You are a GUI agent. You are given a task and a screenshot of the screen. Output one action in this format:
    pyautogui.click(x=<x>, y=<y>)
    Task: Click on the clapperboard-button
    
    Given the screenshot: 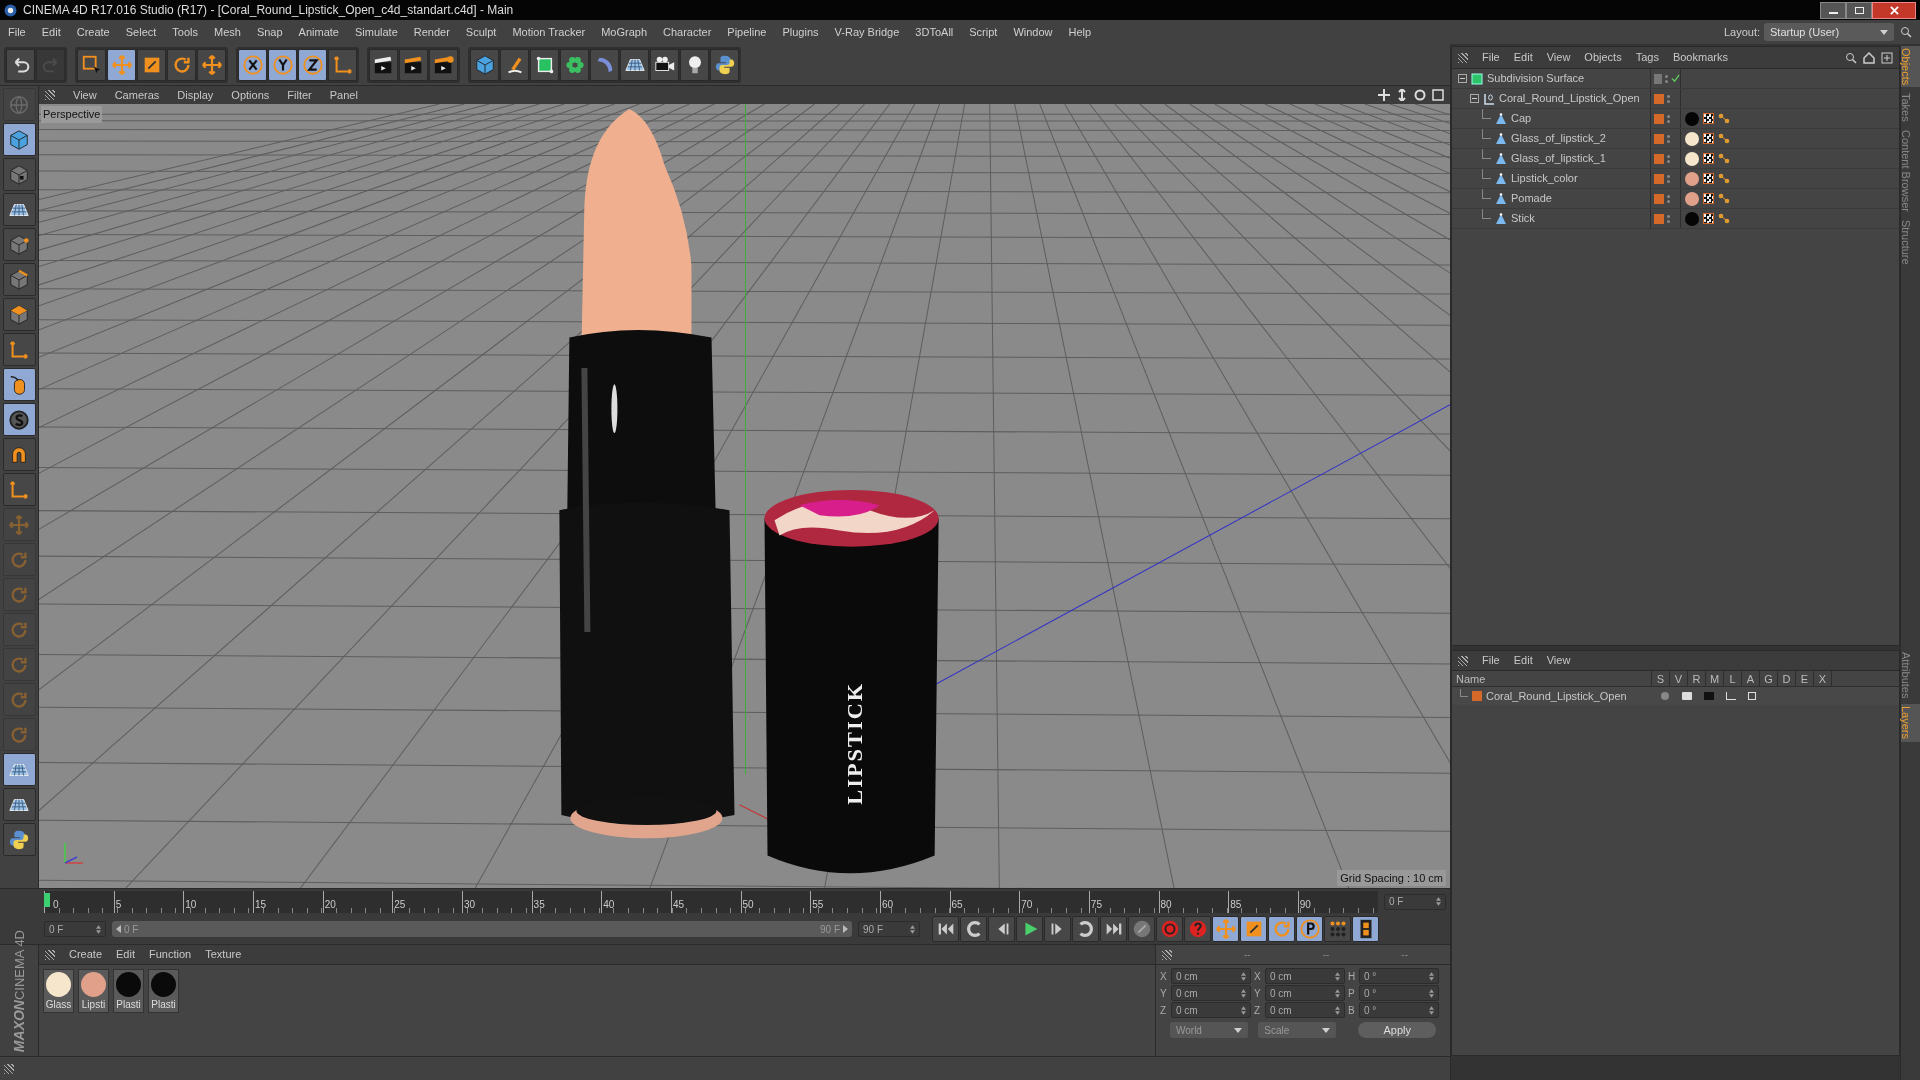 What is the action you would take?
    pyautogui.click(x=413, y=64)
    